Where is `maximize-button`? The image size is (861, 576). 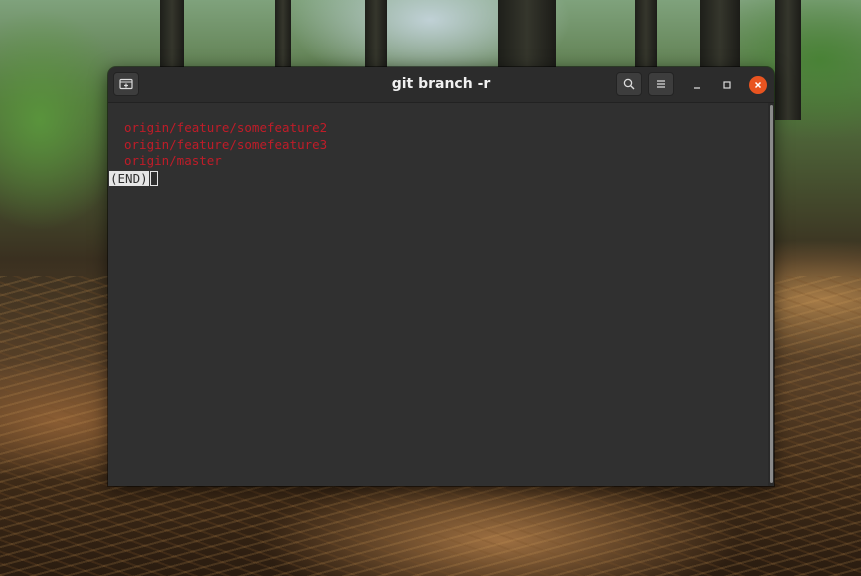
maximize-button is located at coordinates (727, 85).